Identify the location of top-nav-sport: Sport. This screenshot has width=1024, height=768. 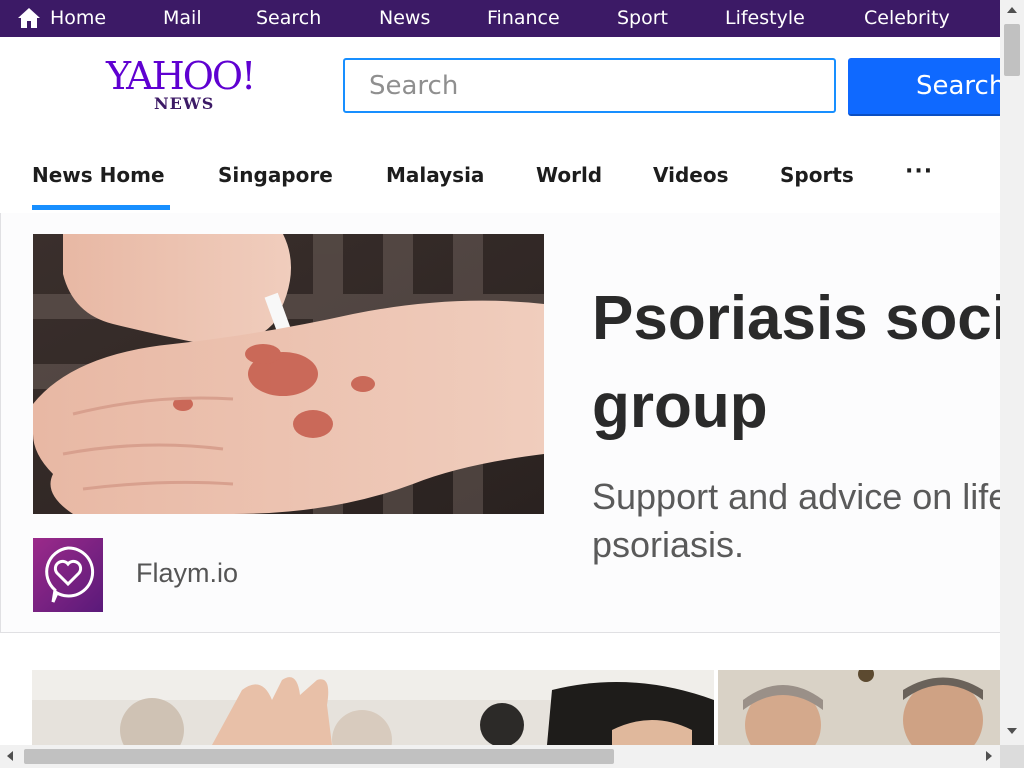
(642, 18).